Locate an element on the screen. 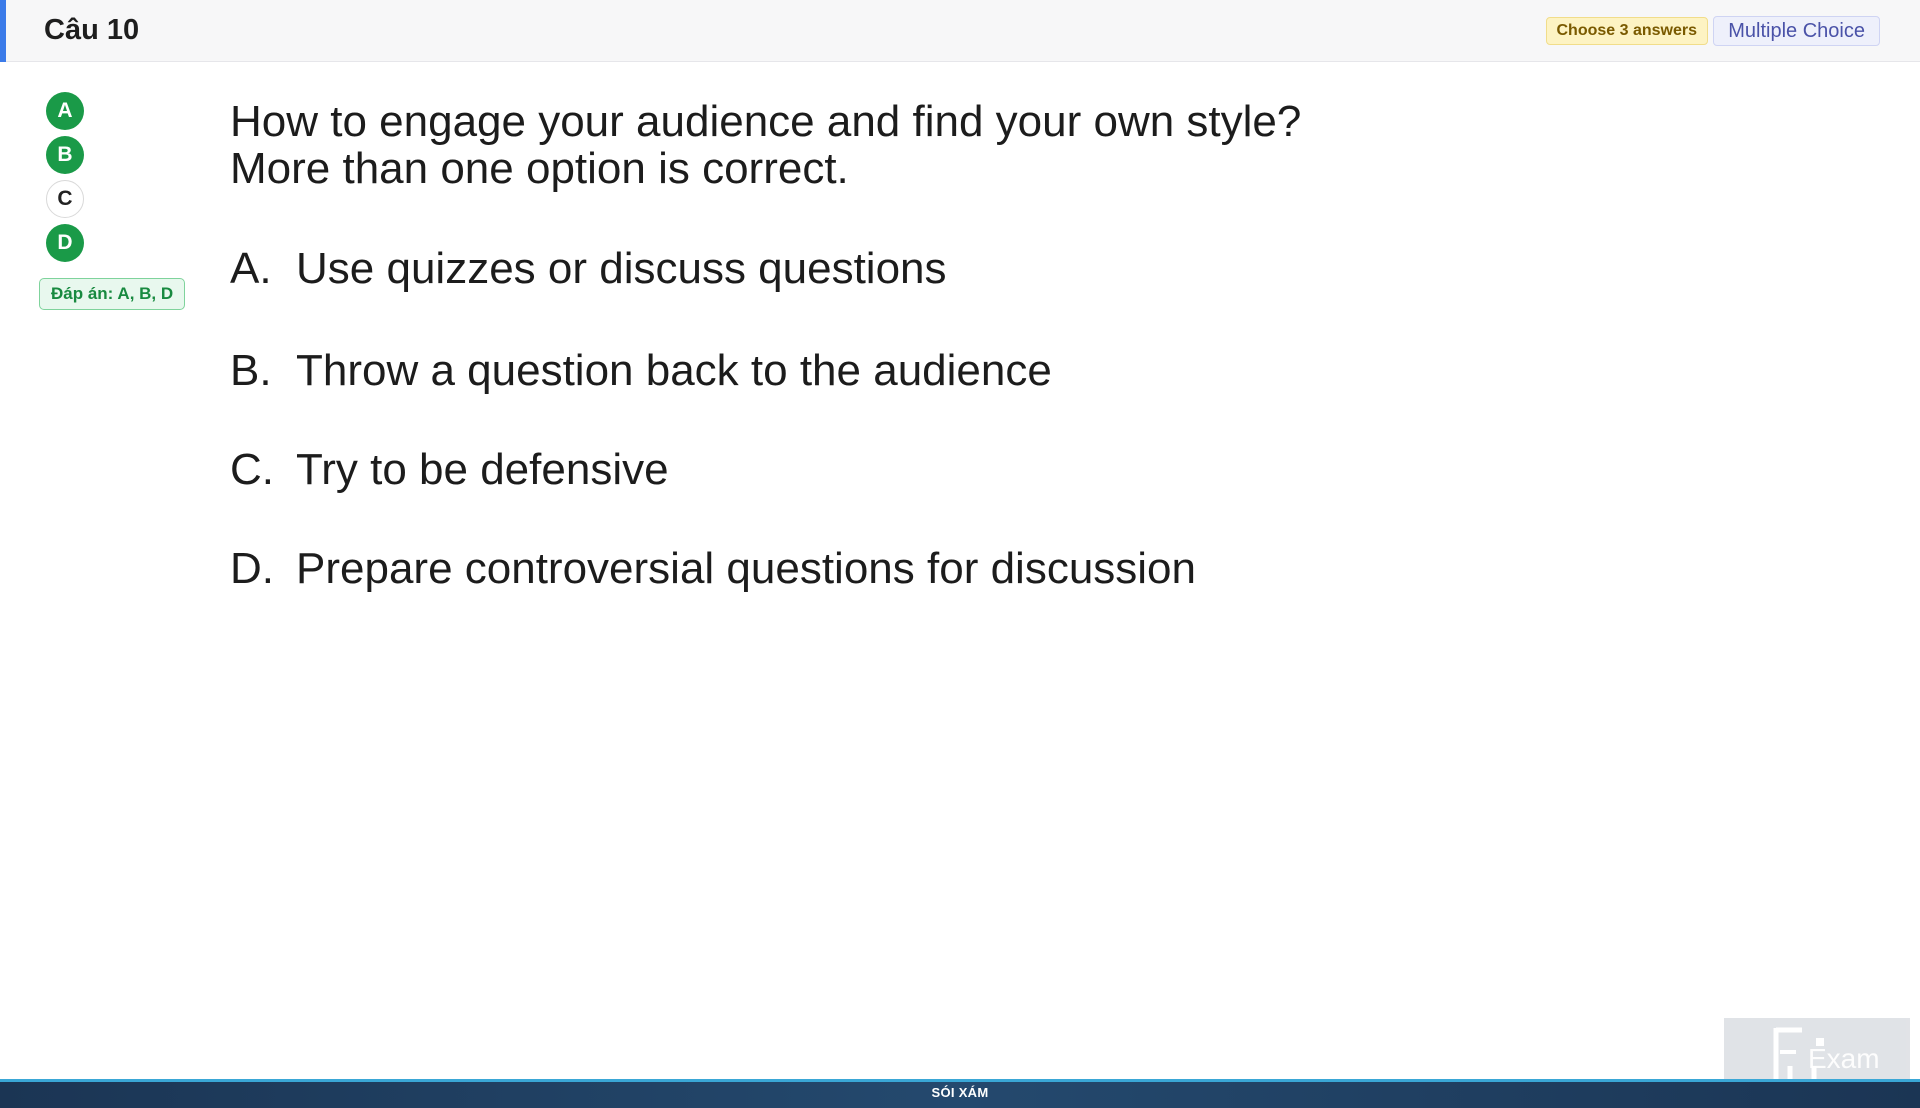 The height and width of the screenshot is (1108, 1920). correct-answer-badge: Đáp án: A, B, D is located at coordinates (112, 294).